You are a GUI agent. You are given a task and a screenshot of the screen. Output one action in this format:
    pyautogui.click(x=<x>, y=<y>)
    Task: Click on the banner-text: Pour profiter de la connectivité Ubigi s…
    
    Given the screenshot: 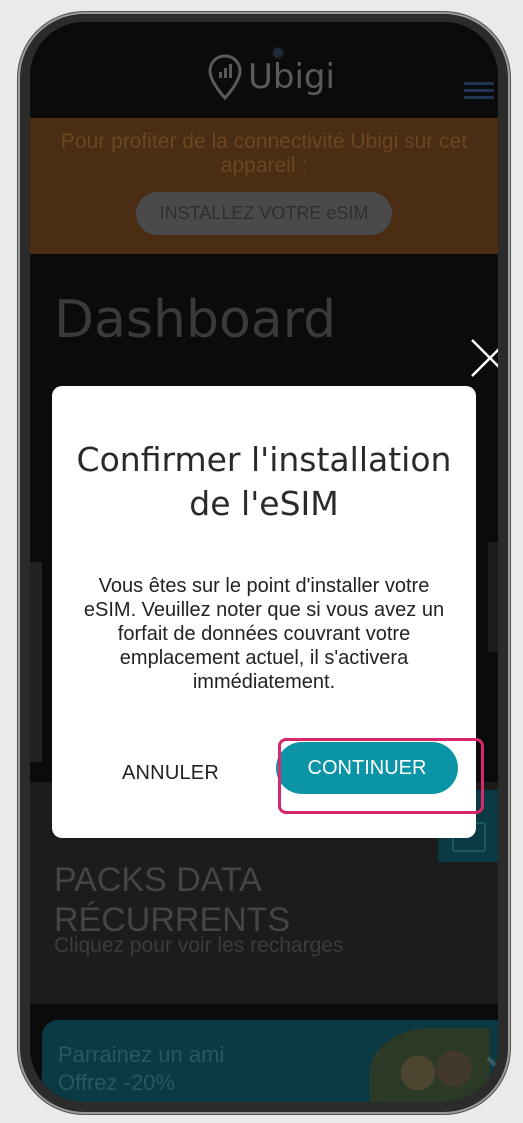 What is the action you would take?
    pyautogui.click(x=264, y=153)
    